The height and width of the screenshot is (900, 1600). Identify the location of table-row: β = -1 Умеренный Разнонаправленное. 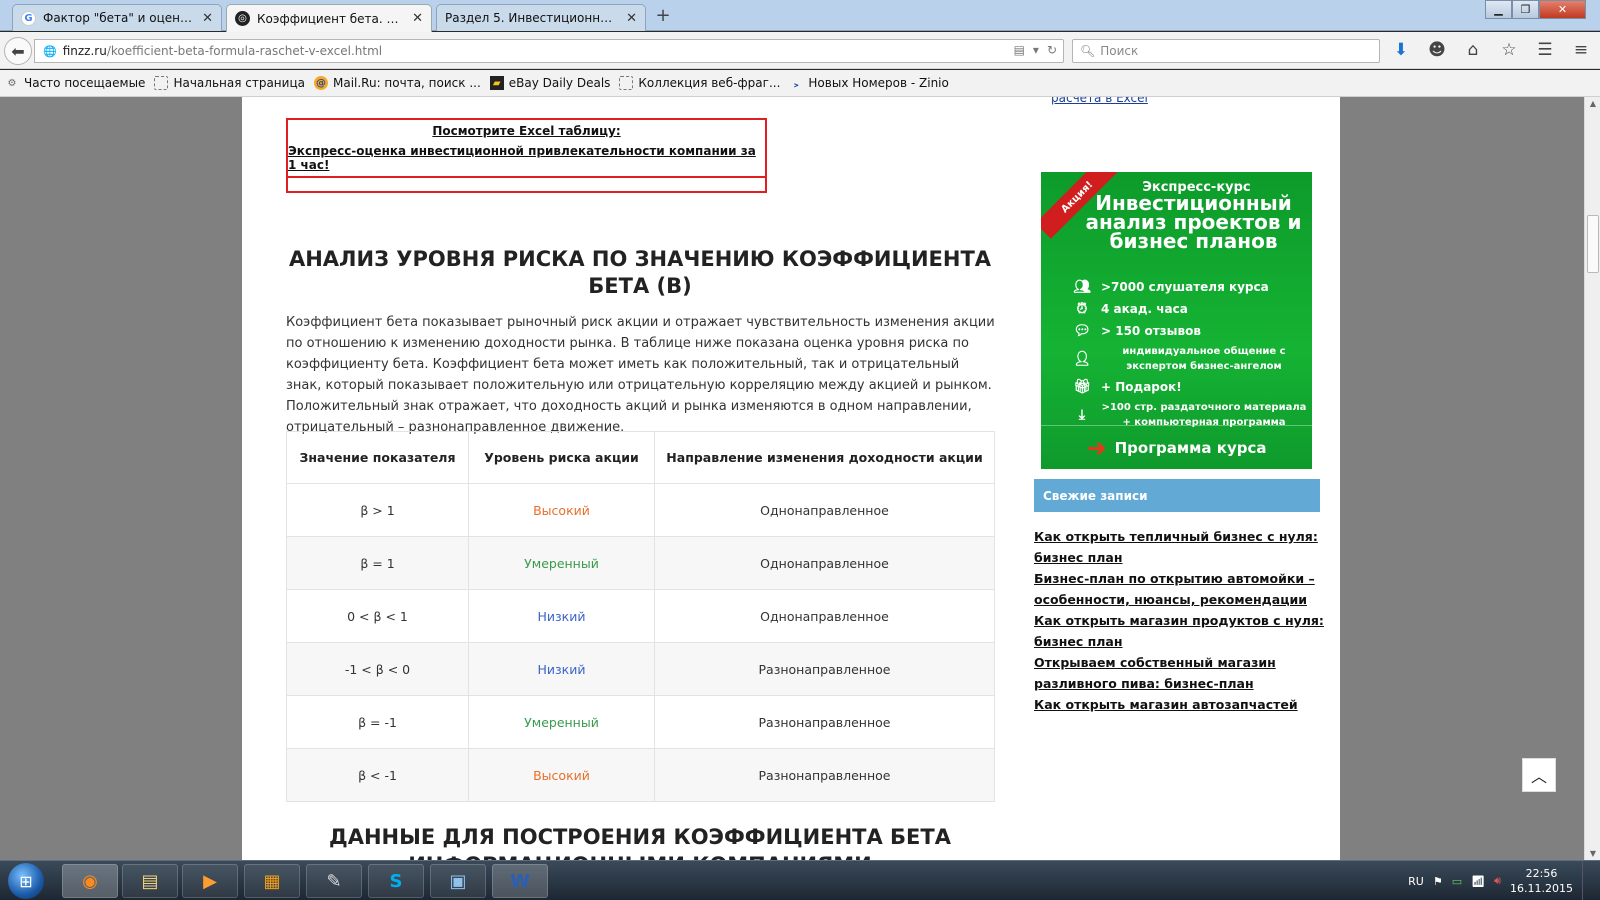
(640, 722).